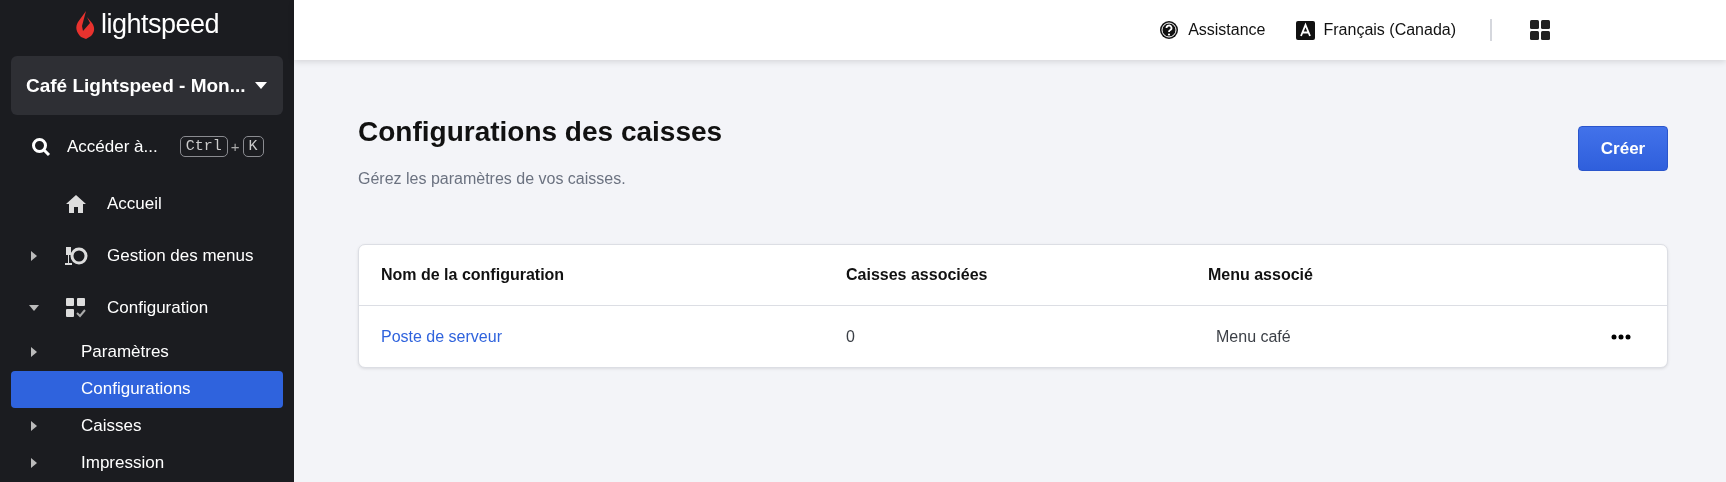 This screenshot has width=1726, height=482. Describe the element at coordinates (253, 147) in the screenshot. I see `keyboard-key: K` at that location.